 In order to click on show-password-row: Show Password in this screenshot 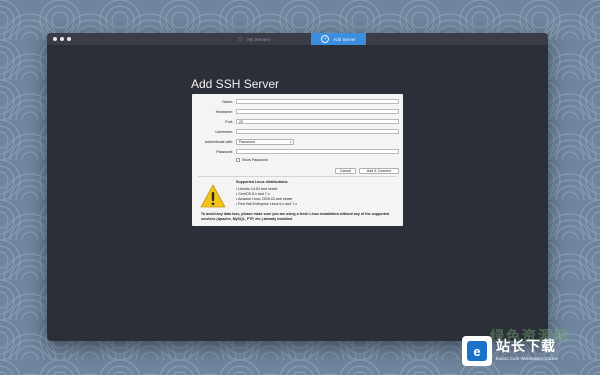, I will do `click(252, 160)`.